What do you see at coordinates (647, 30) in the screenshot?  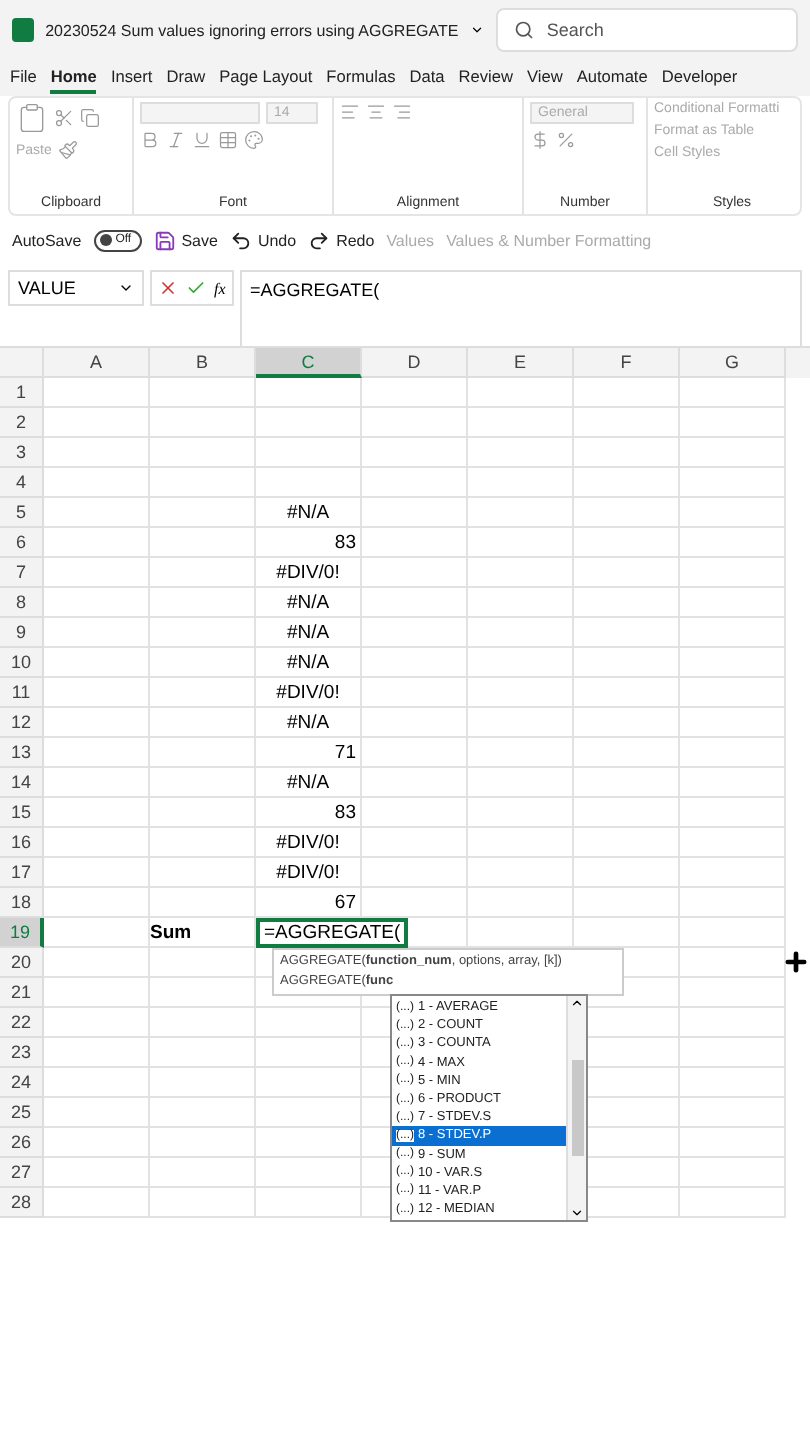 I see `search-field: Search` at bounding box center [647, 30].